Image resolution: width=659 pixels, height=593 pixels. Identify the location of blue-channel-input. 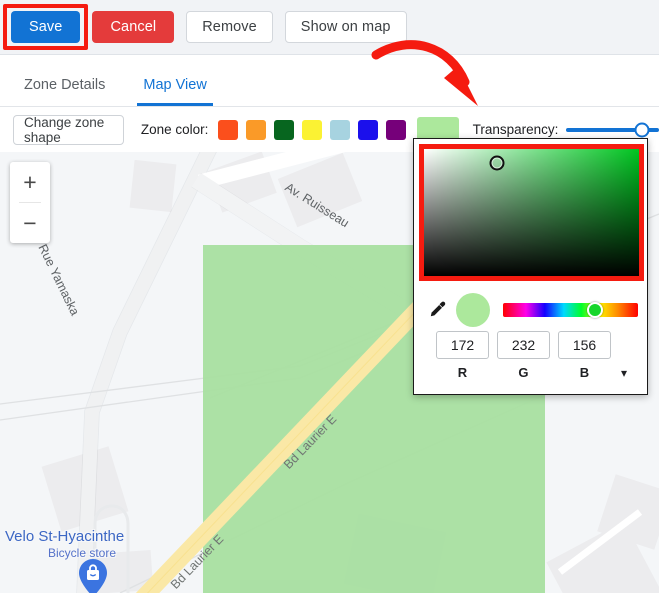
(584, 345).